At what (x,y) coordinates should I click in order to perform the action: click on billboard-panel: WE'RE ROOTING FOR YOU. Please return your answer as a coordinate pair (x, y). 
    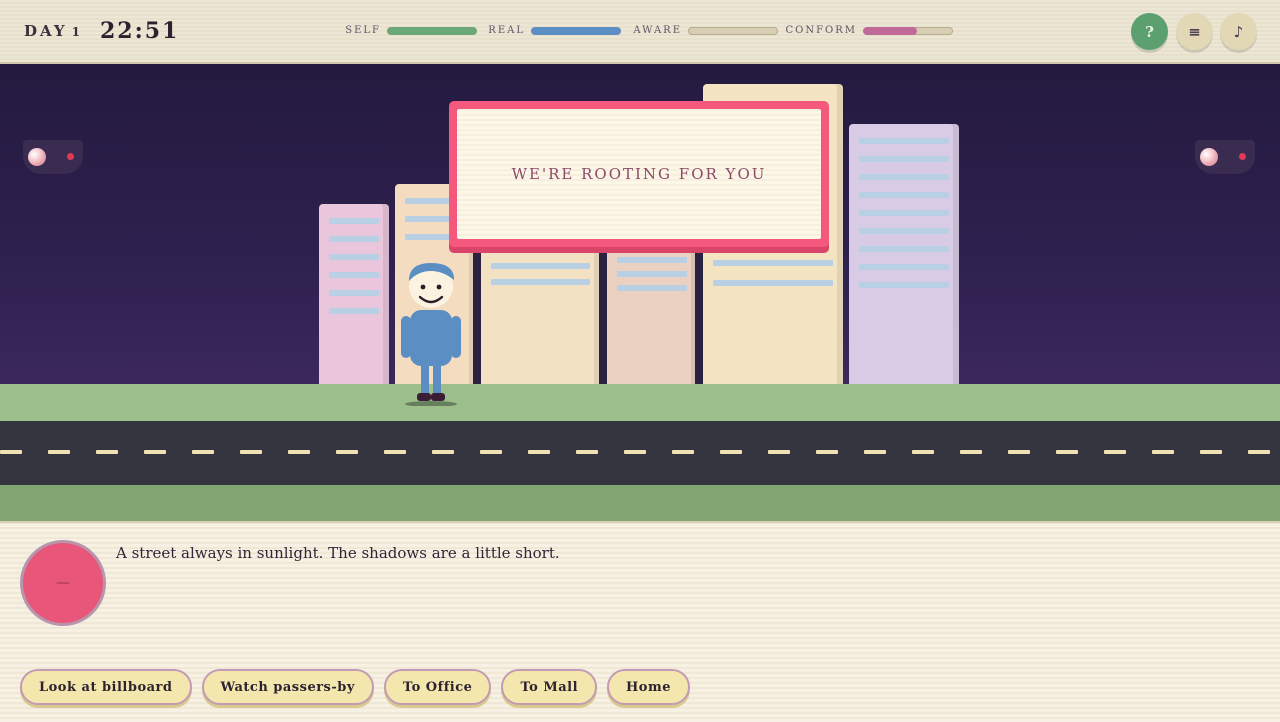
    Looking at the image, I should click on (639, 174).